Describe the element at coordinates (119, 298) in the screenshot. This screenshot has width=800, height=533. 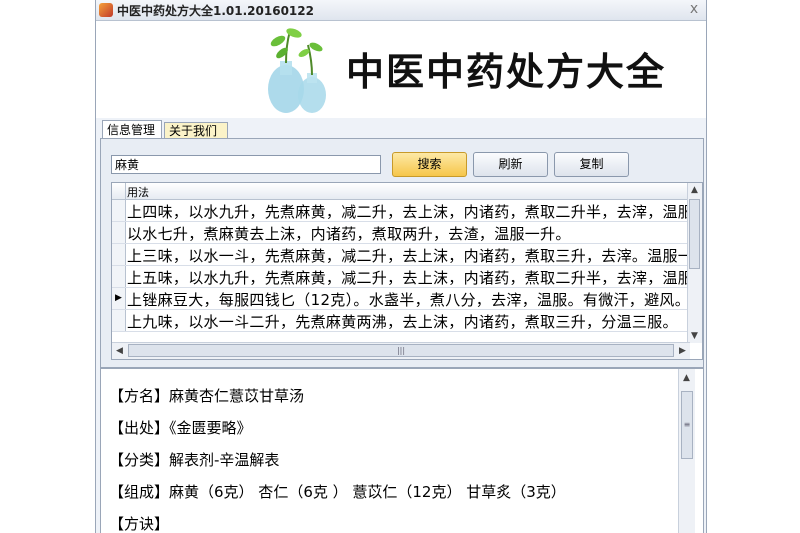
I see `current-row-indicator-icon: ▶` at that location.